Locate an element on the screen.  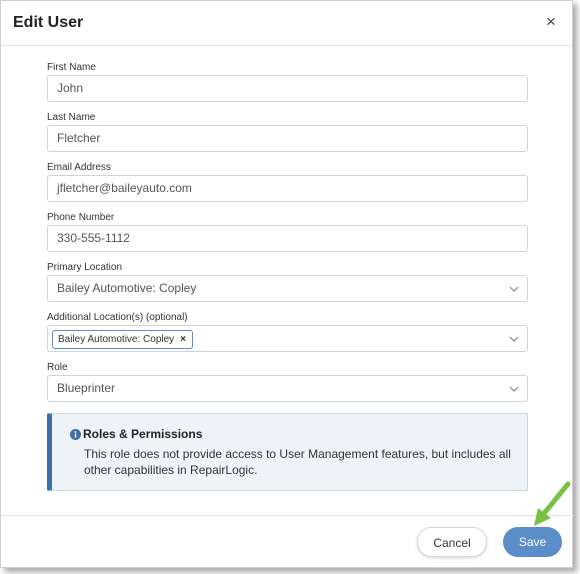
phone-input: 330-555-1112 is located at coordinates (287, 238).